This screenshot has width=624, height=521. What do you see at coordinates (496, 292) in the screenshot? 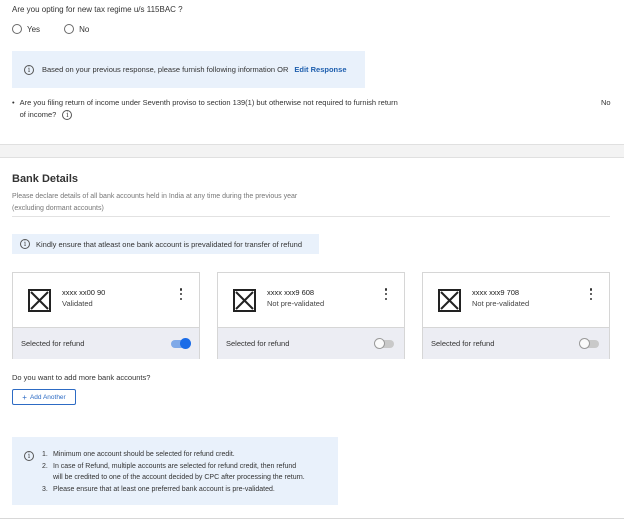
I see `account-number: xxxx xxx9 708` at bounding box center [496, 292].